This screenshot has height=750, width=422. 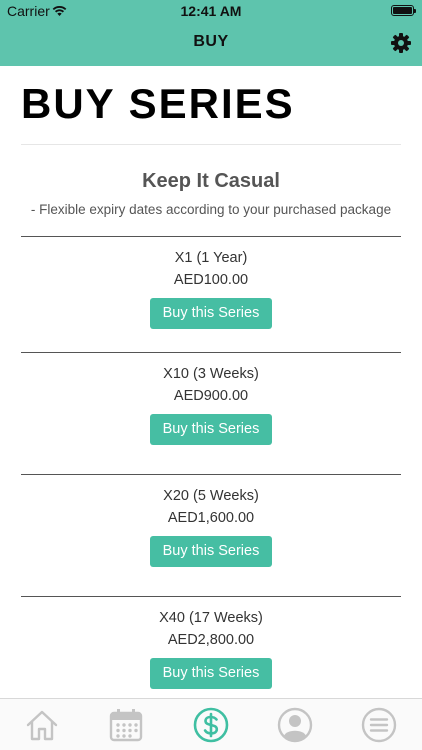 What do you see at coordinates (401, 43) in the screenshot?
I see `gear-icon` at bounding box center [401, 43].